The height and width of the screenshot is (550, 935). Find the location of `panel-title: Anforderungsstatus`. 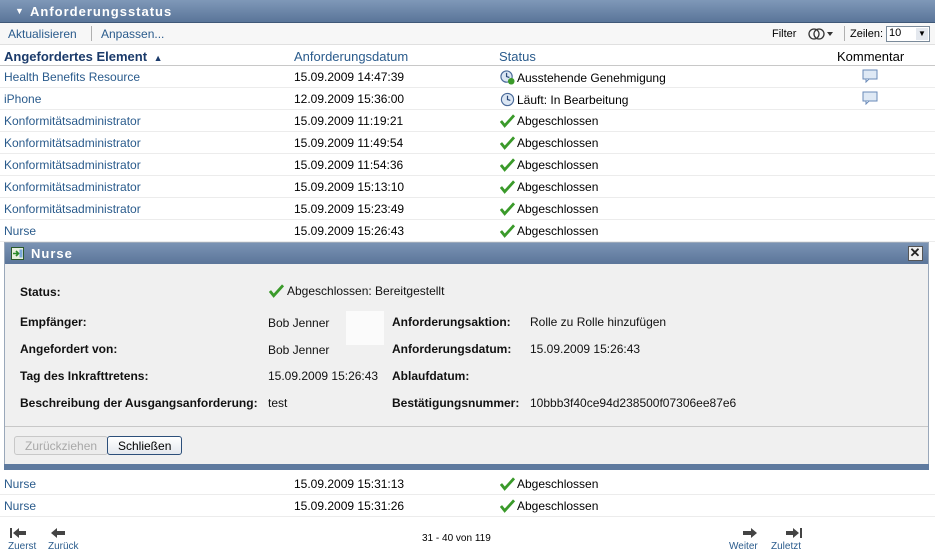

panel-title: Anforderungsstatus is located at coordinates (101, 11).